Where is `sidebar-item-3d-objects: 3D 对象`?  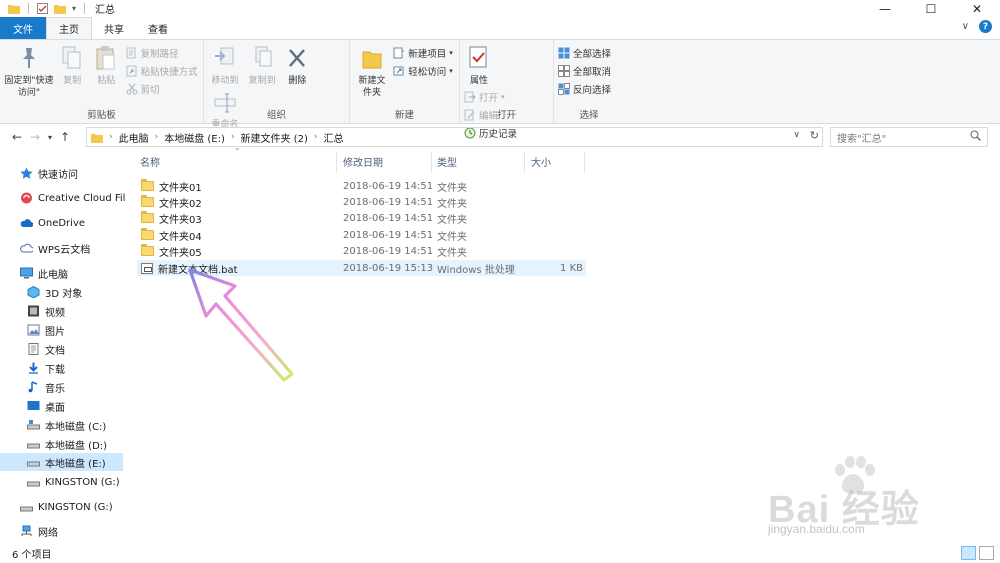 sidebar-item-3d-objects: 3D 对象 is located at coordinates (54, 292).